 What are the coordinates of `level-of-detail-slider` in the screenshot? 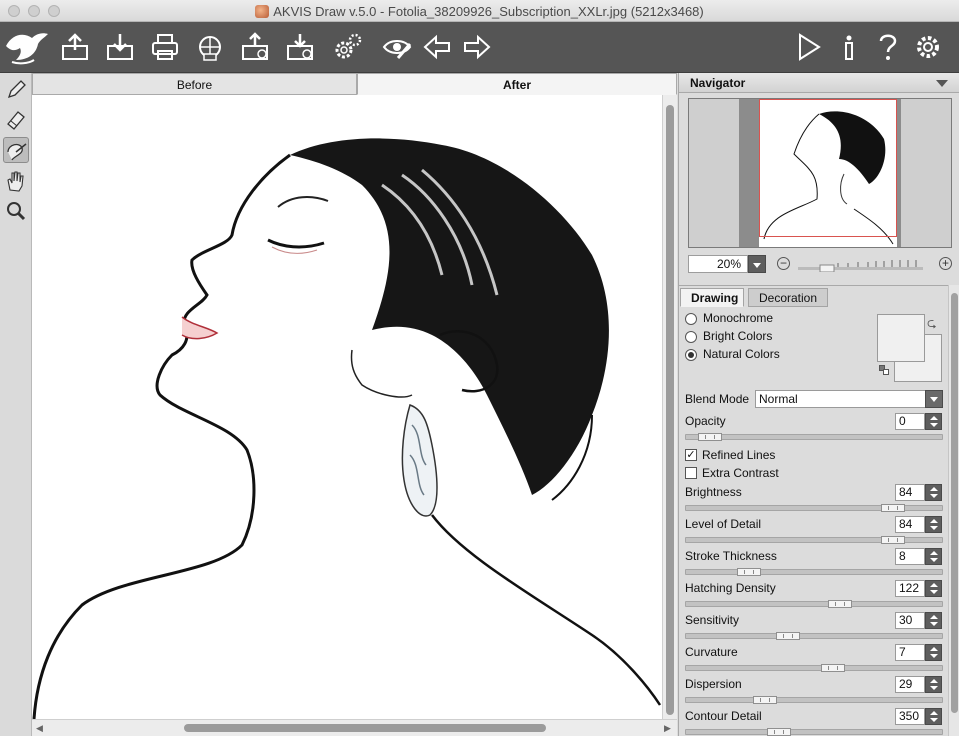 It's located at (814, 540).